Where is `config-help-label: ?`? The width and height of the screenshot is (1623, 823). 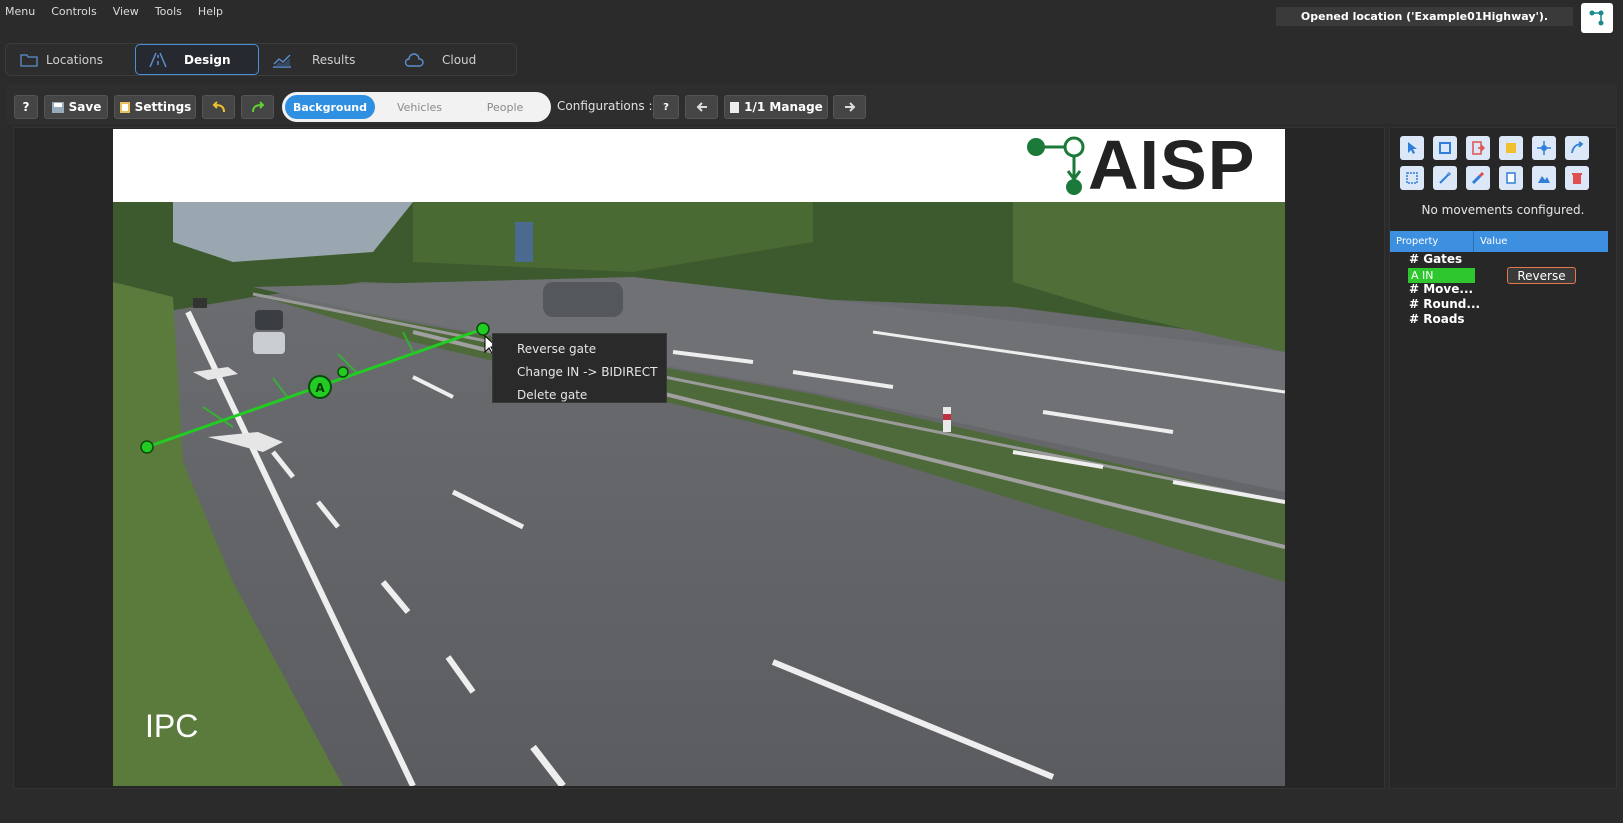
config-help-label: ? is located at coordinates (666, 107).